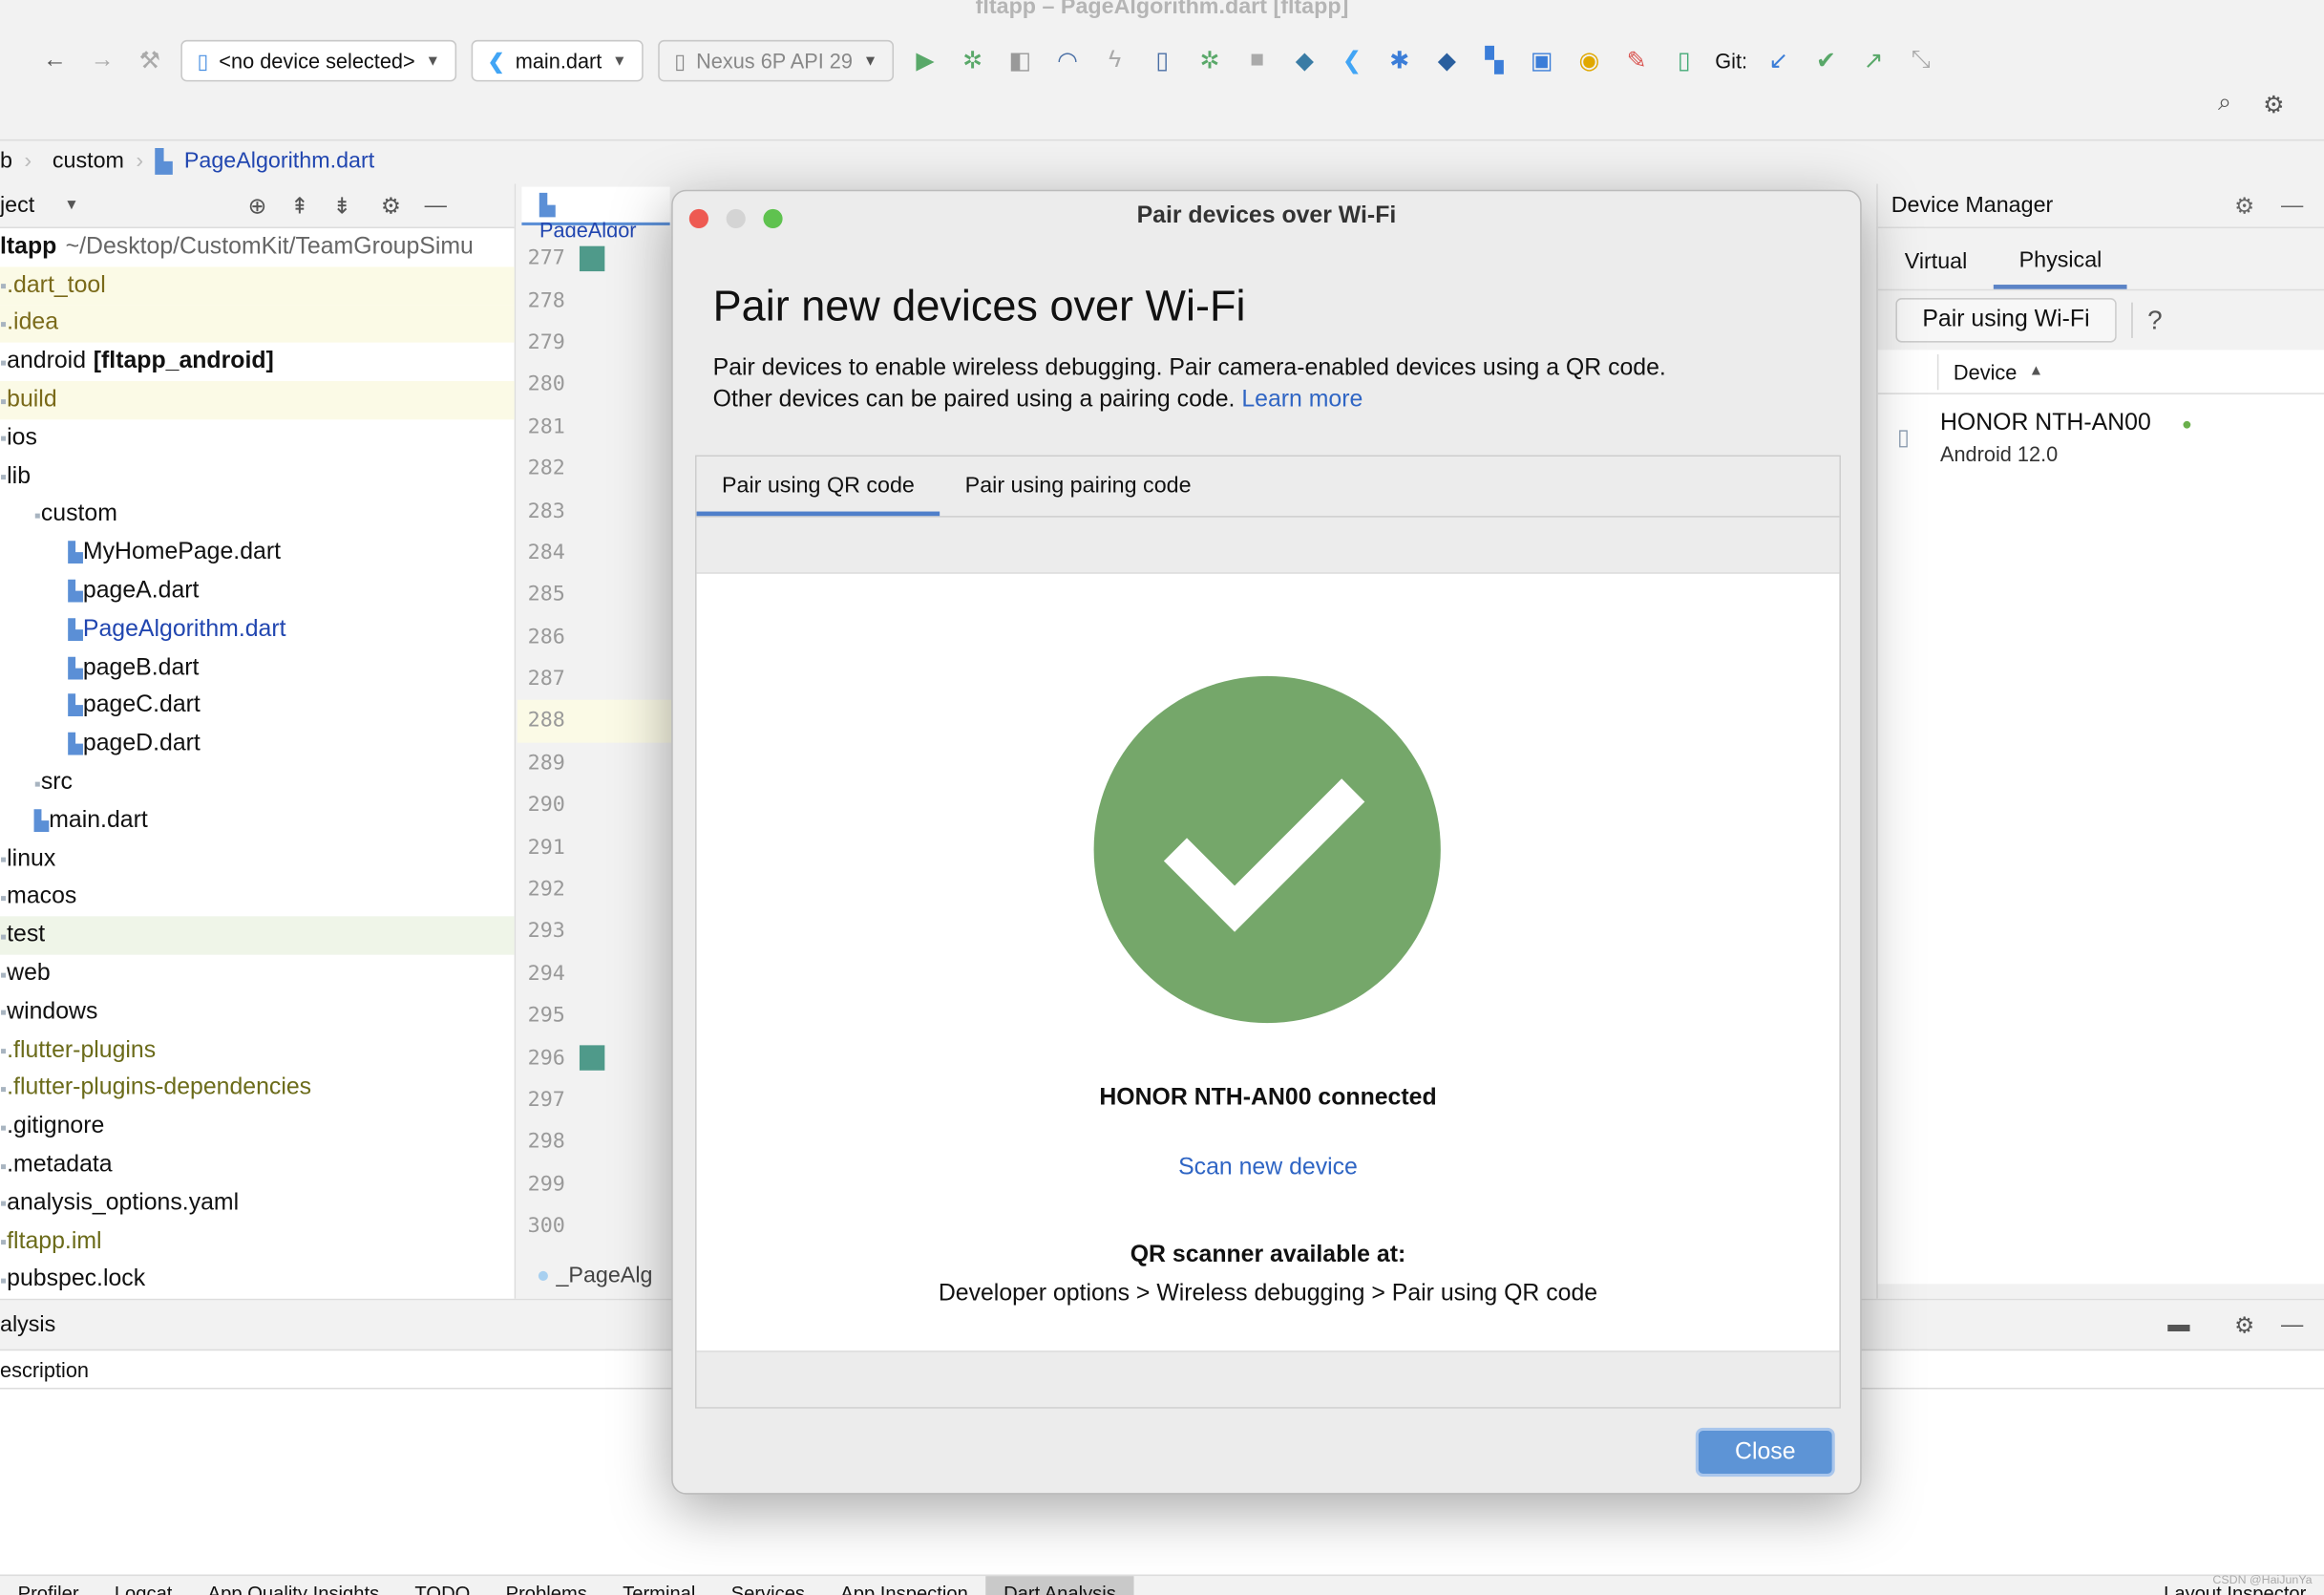  I want to click on tree-item: ▪ build, so click(257, 400).